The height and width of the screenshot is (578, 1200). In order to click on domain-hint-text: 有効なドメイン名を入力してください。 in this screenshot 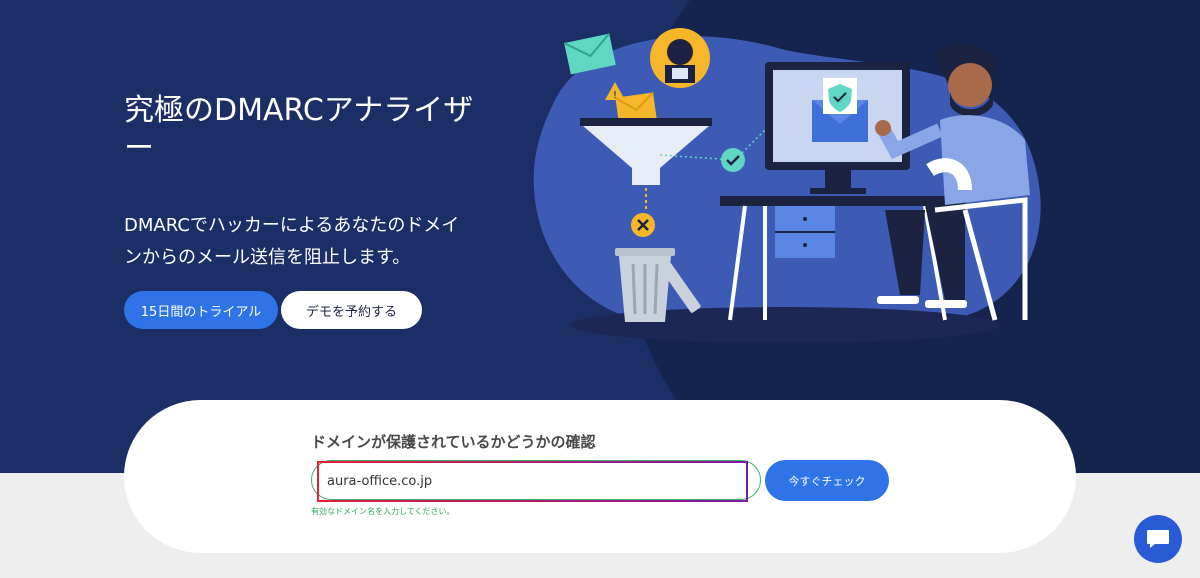, I will do `click(383, 511)`.